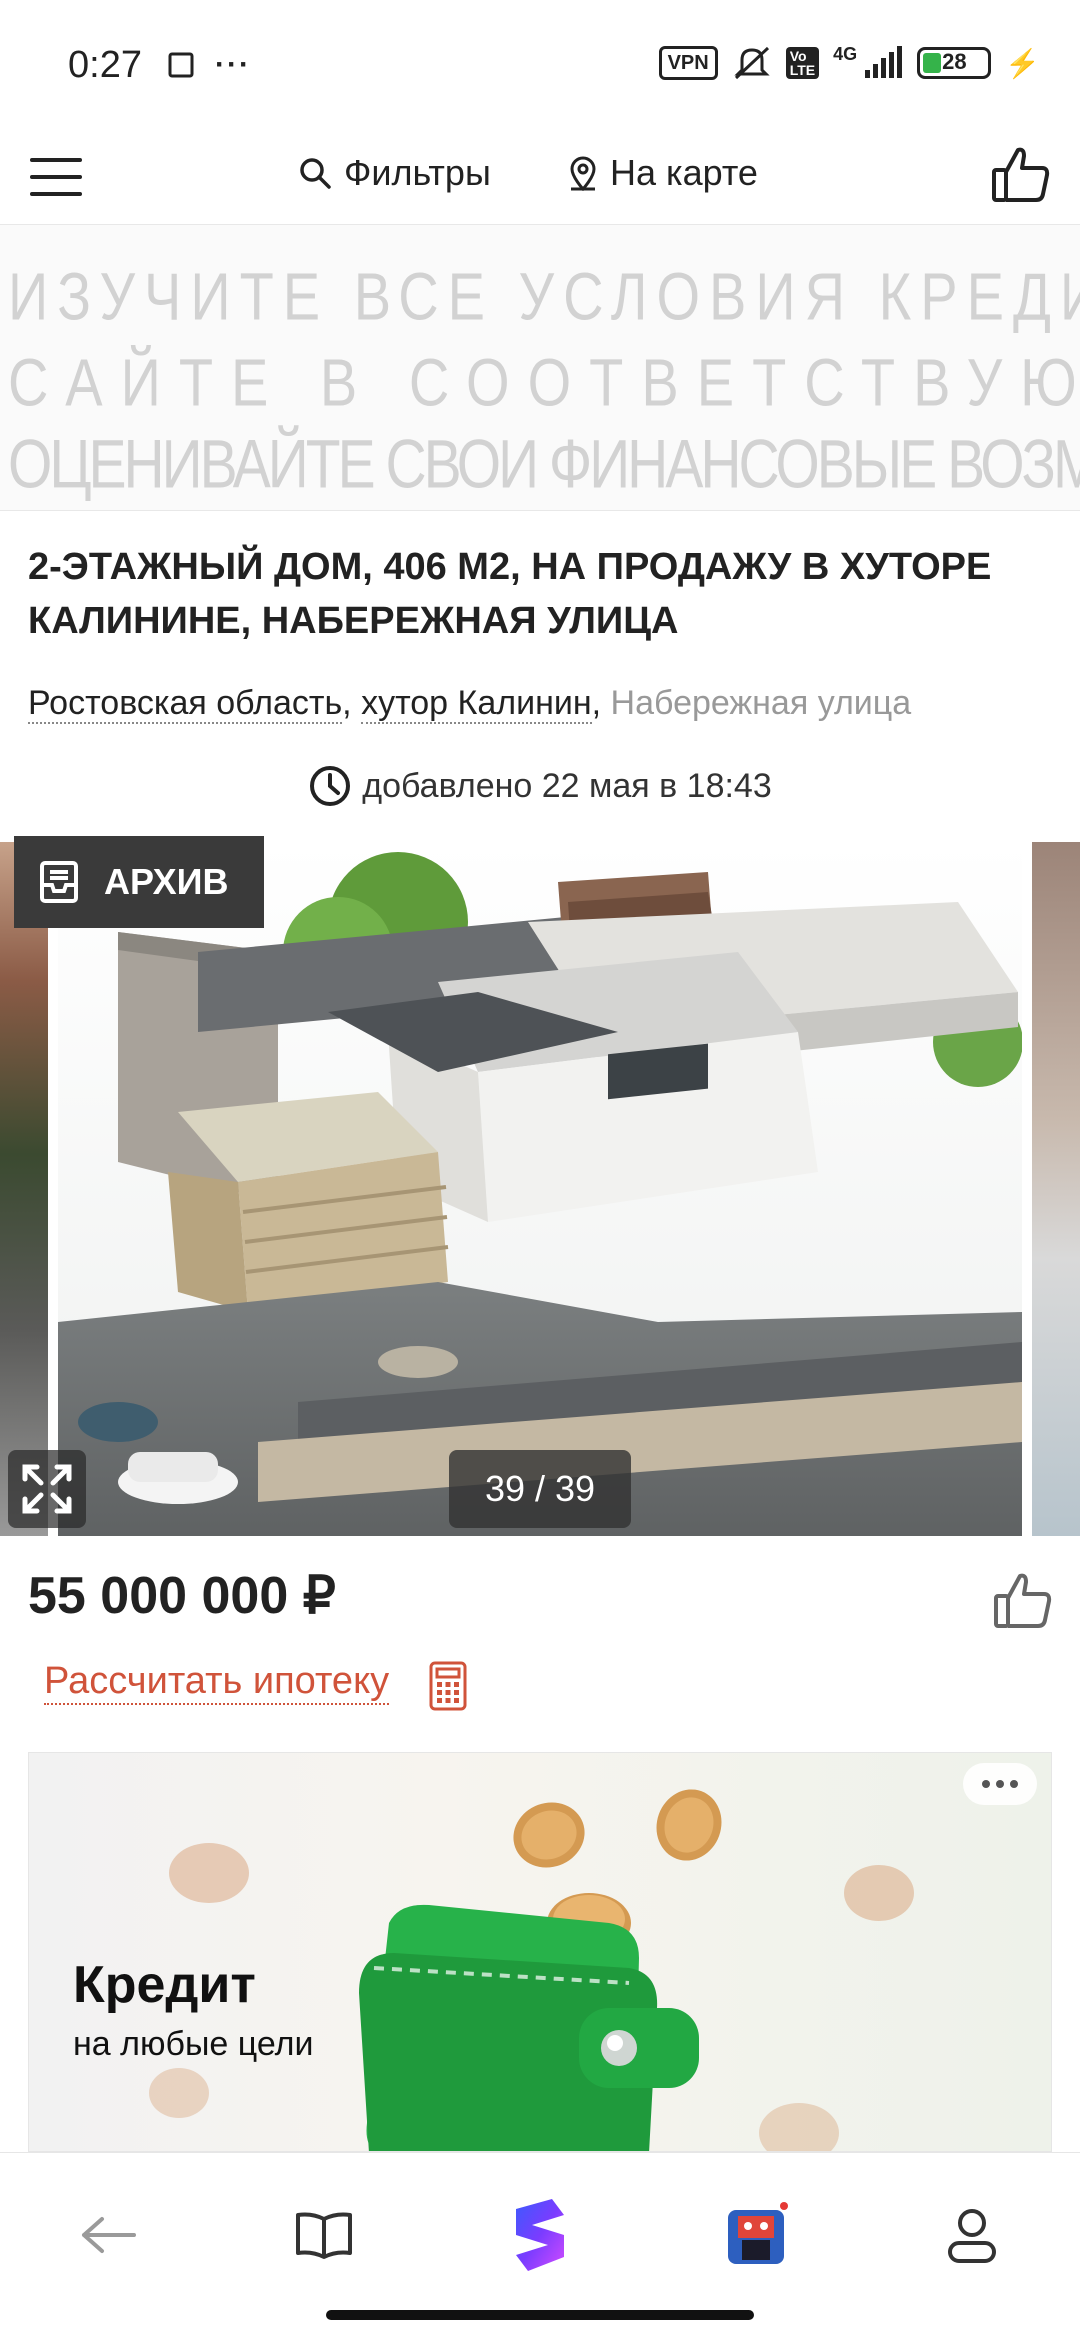 The height and width of the screenshot is (2341, 1080). I want to click on network-type: 4G, so click(845, 54).